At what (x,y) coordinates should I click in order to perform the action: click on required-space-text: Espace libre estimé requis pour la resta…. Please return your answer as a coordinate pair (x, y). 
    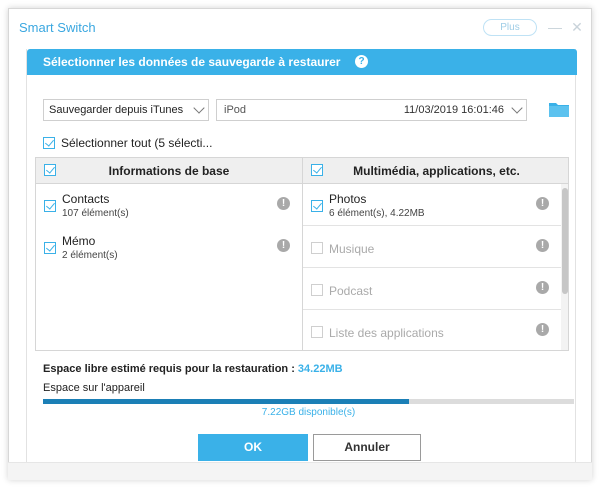
    Looking at the image, I should click on (193, 369).